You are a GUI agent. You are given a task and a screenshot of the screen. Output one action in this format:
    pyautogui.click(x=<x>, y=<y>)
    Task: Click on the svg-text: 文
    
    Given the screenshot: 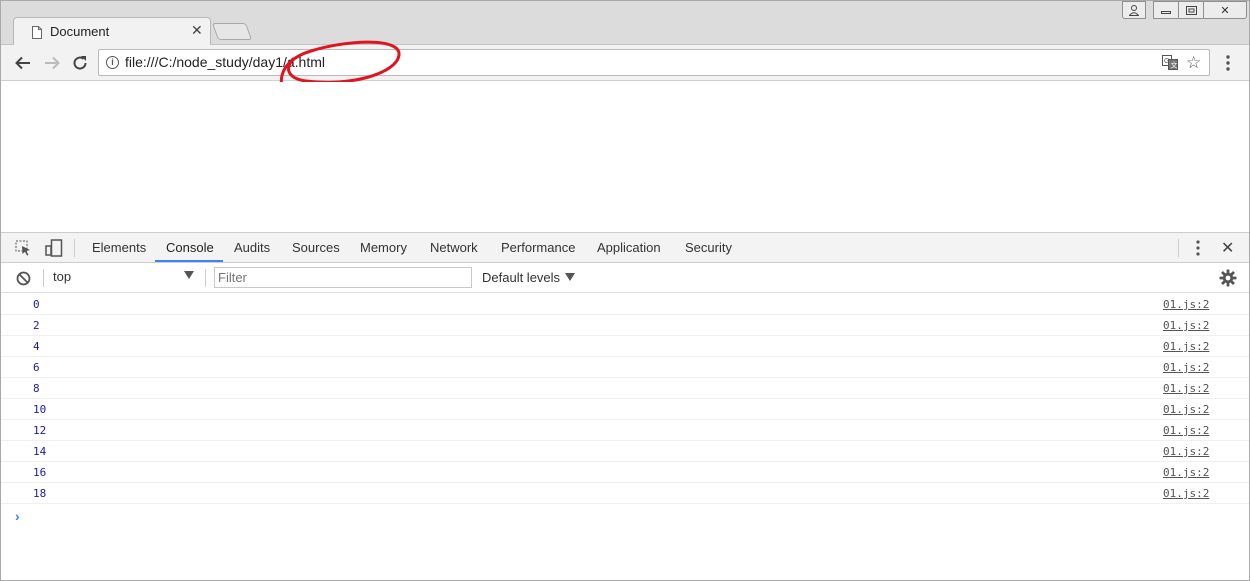 What is the action you would take?
    pyautogui.click(x=1174, y=65)
    